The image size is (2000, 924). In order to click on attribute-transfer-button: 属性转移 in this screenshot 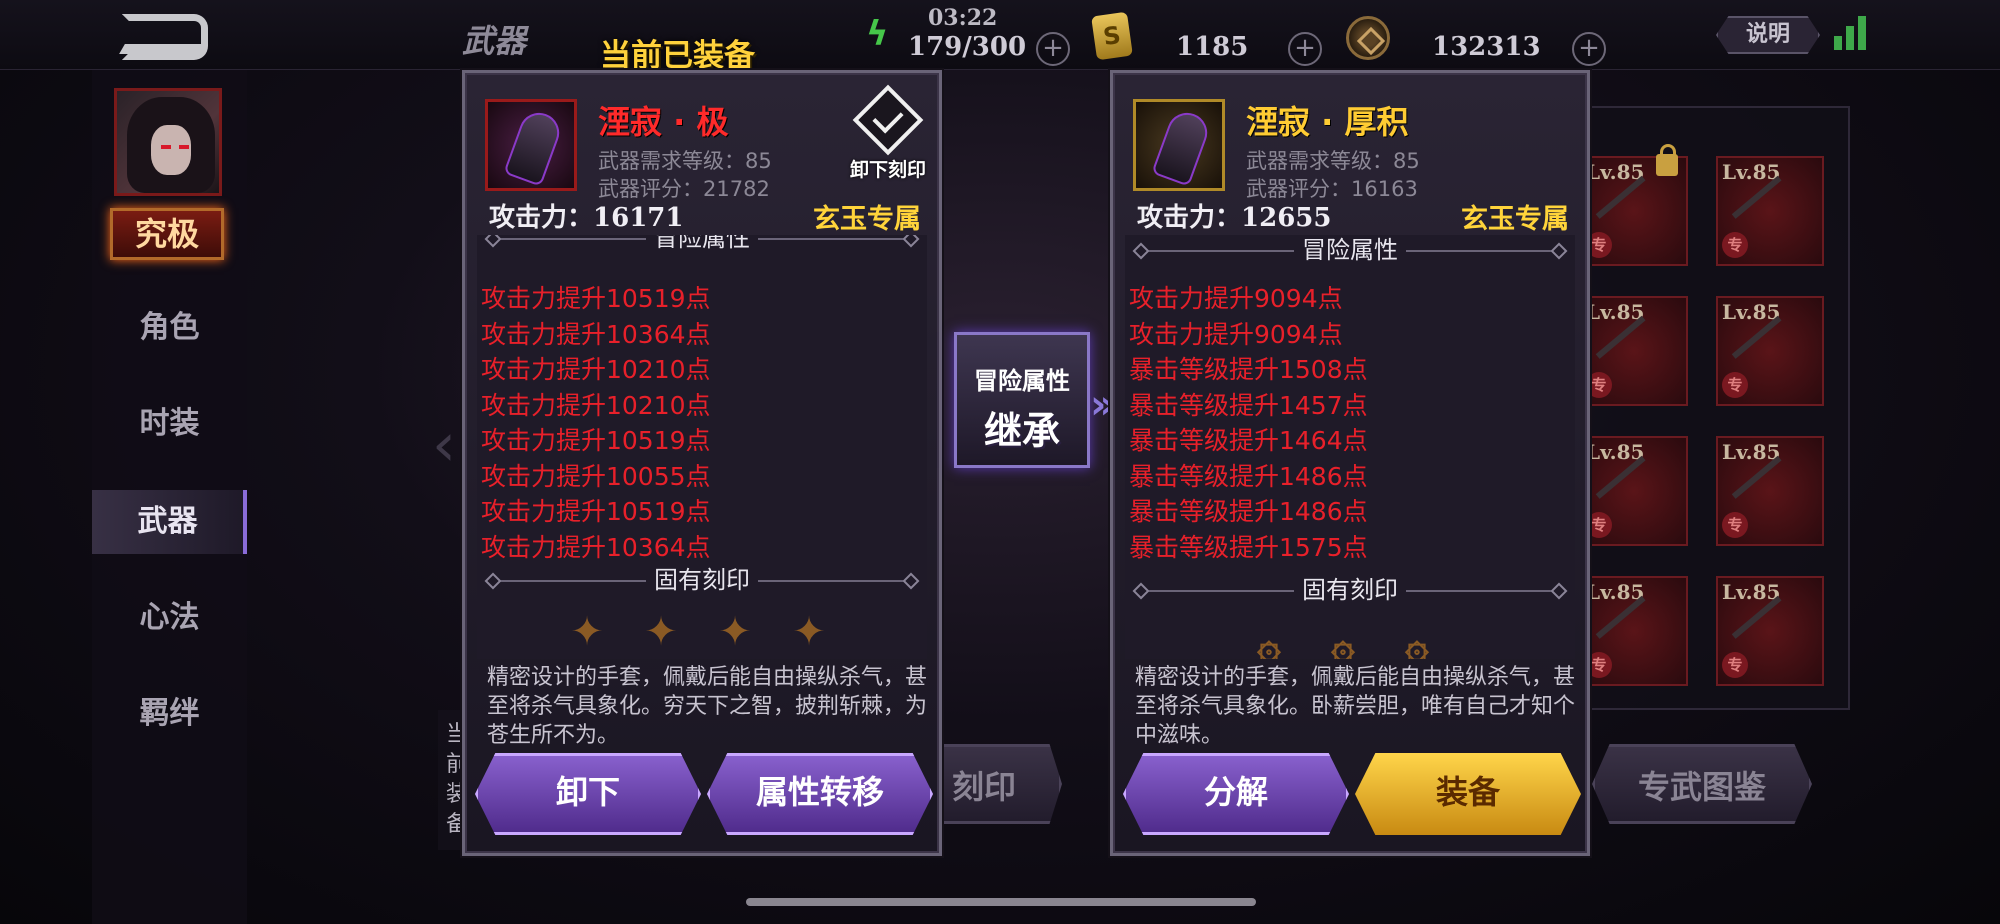, I will do `click(820, 794)`.